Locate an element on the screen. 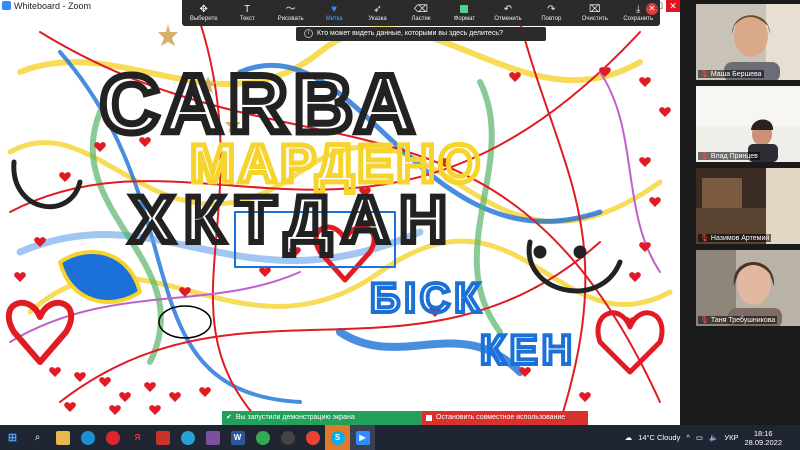 The height and width of the screenshot is (450, 800). stop-share-label: Остановить совместное использование is located at coordinates (501, 417).